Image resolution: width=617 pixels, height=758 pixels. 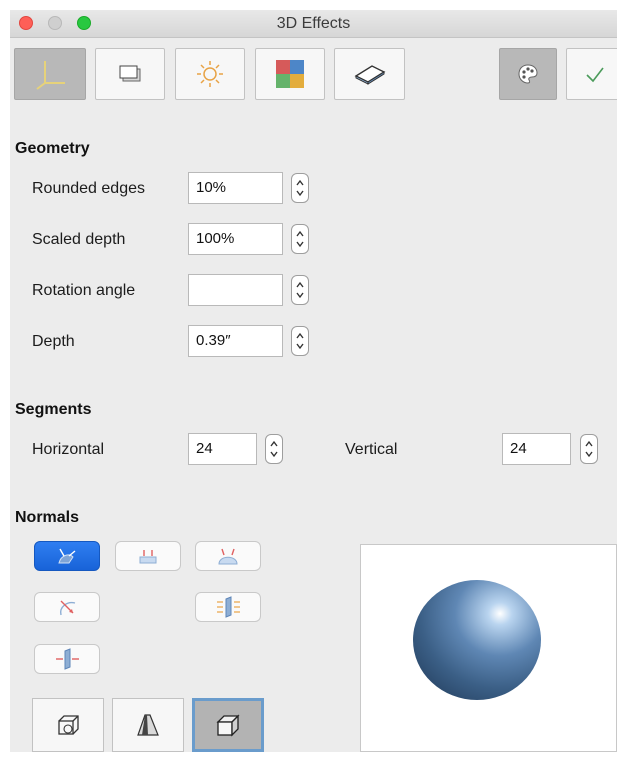 What do you see at coordinates (67, 607) in the screenshot?
I see `invert-normals-button` at bounding box center [67, 607].